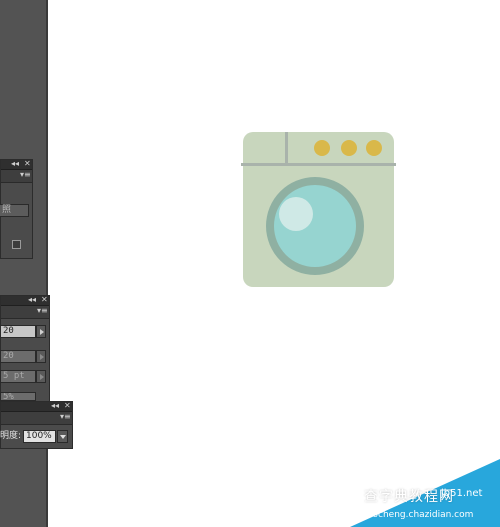 The image size is (500, 527). What do you see at coordinates (318, 164) in the screenshot?
I see `washer-panel-divider` at bounding box center [318, 164].